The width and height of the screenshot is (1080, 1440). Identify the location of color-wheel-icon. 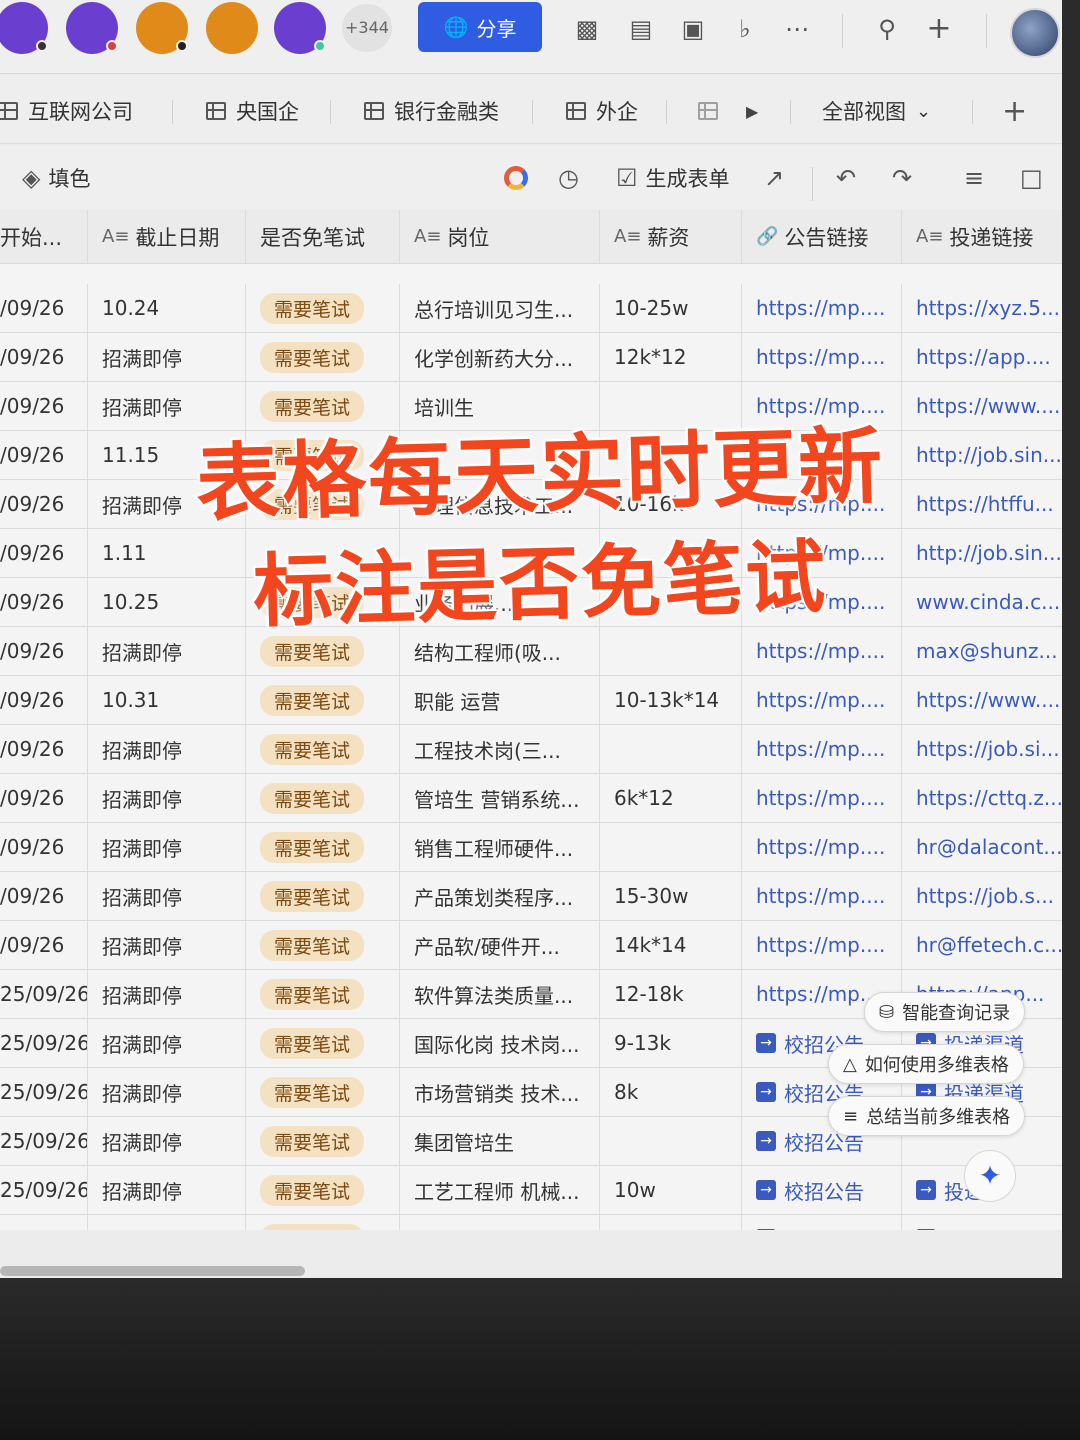
(516, 178).